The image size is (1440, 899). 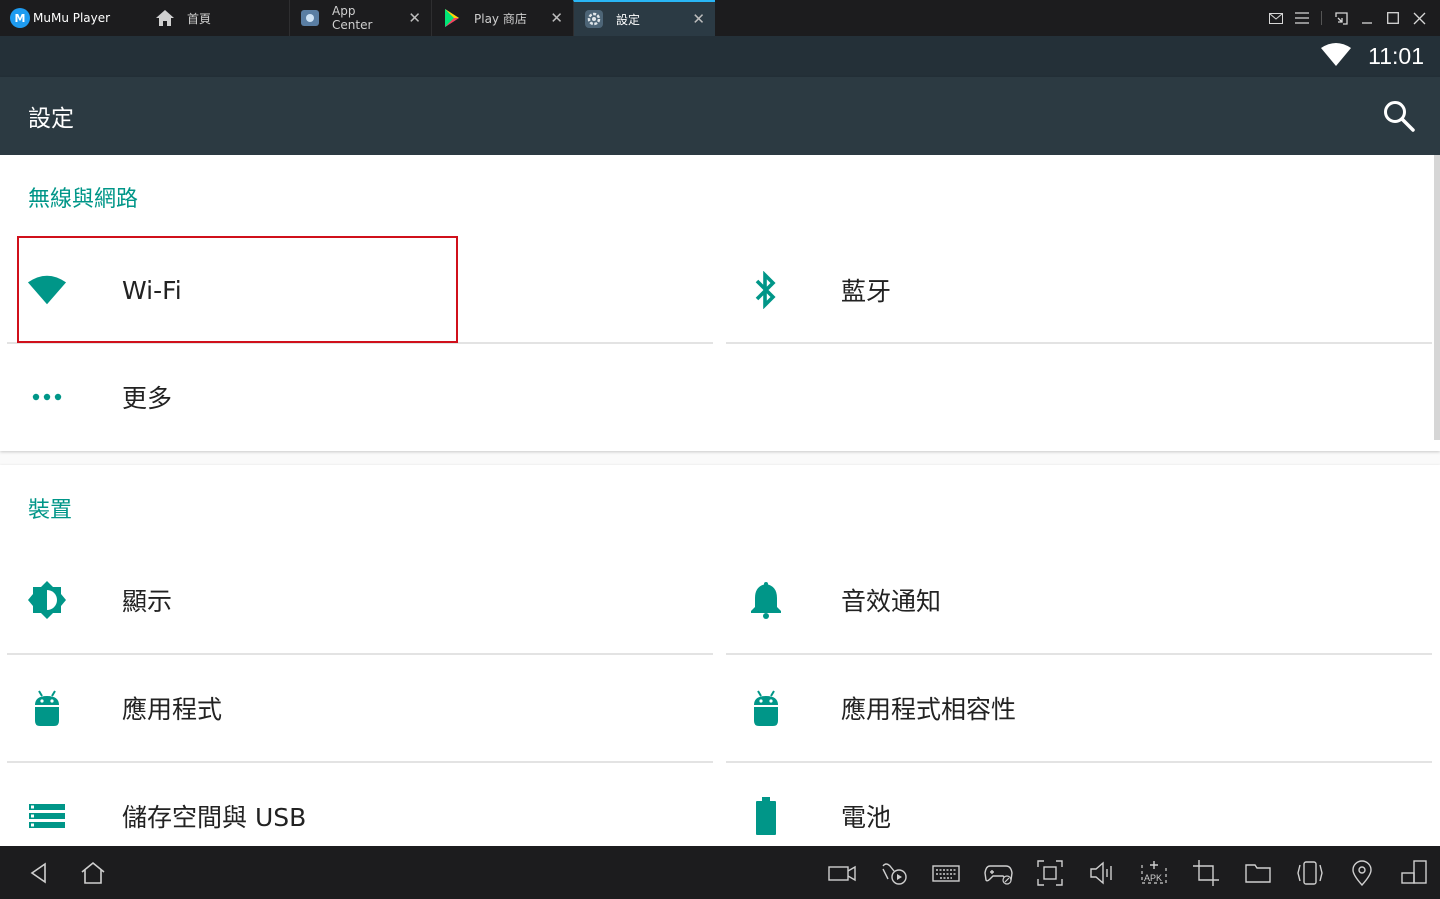 I want to click on maximize-icon, so click(x=1393, y=18).